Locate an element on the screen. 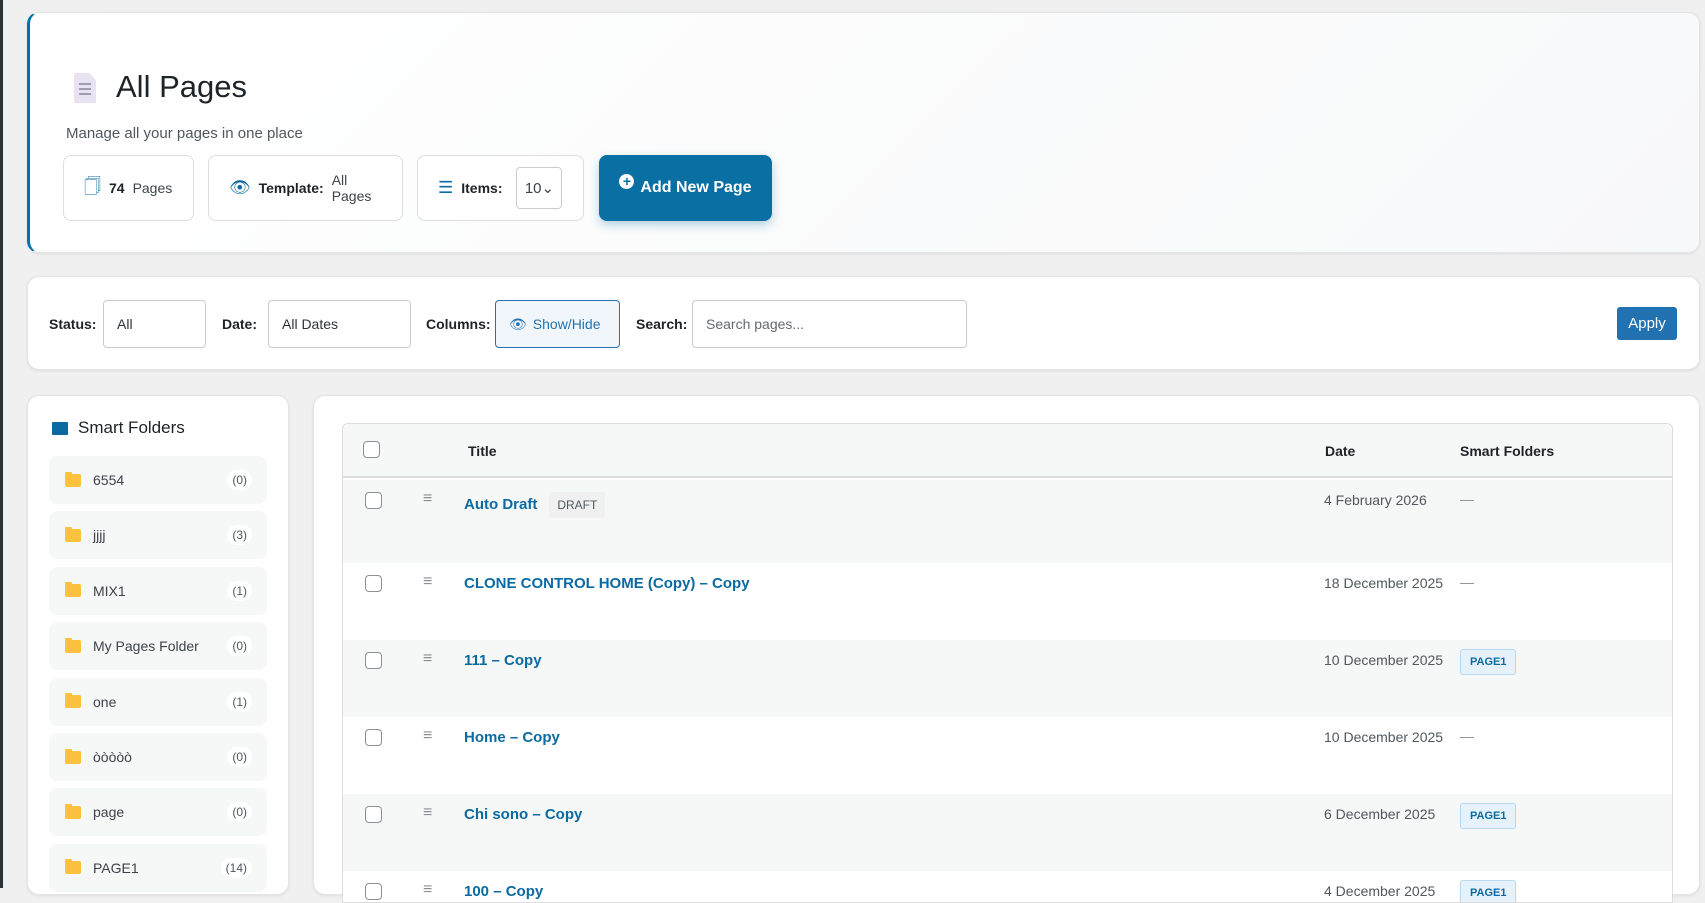 The width and height of the screenshot is (1705, 903). page-date: 18 December 2025 is located at coordinates (1384, 583).